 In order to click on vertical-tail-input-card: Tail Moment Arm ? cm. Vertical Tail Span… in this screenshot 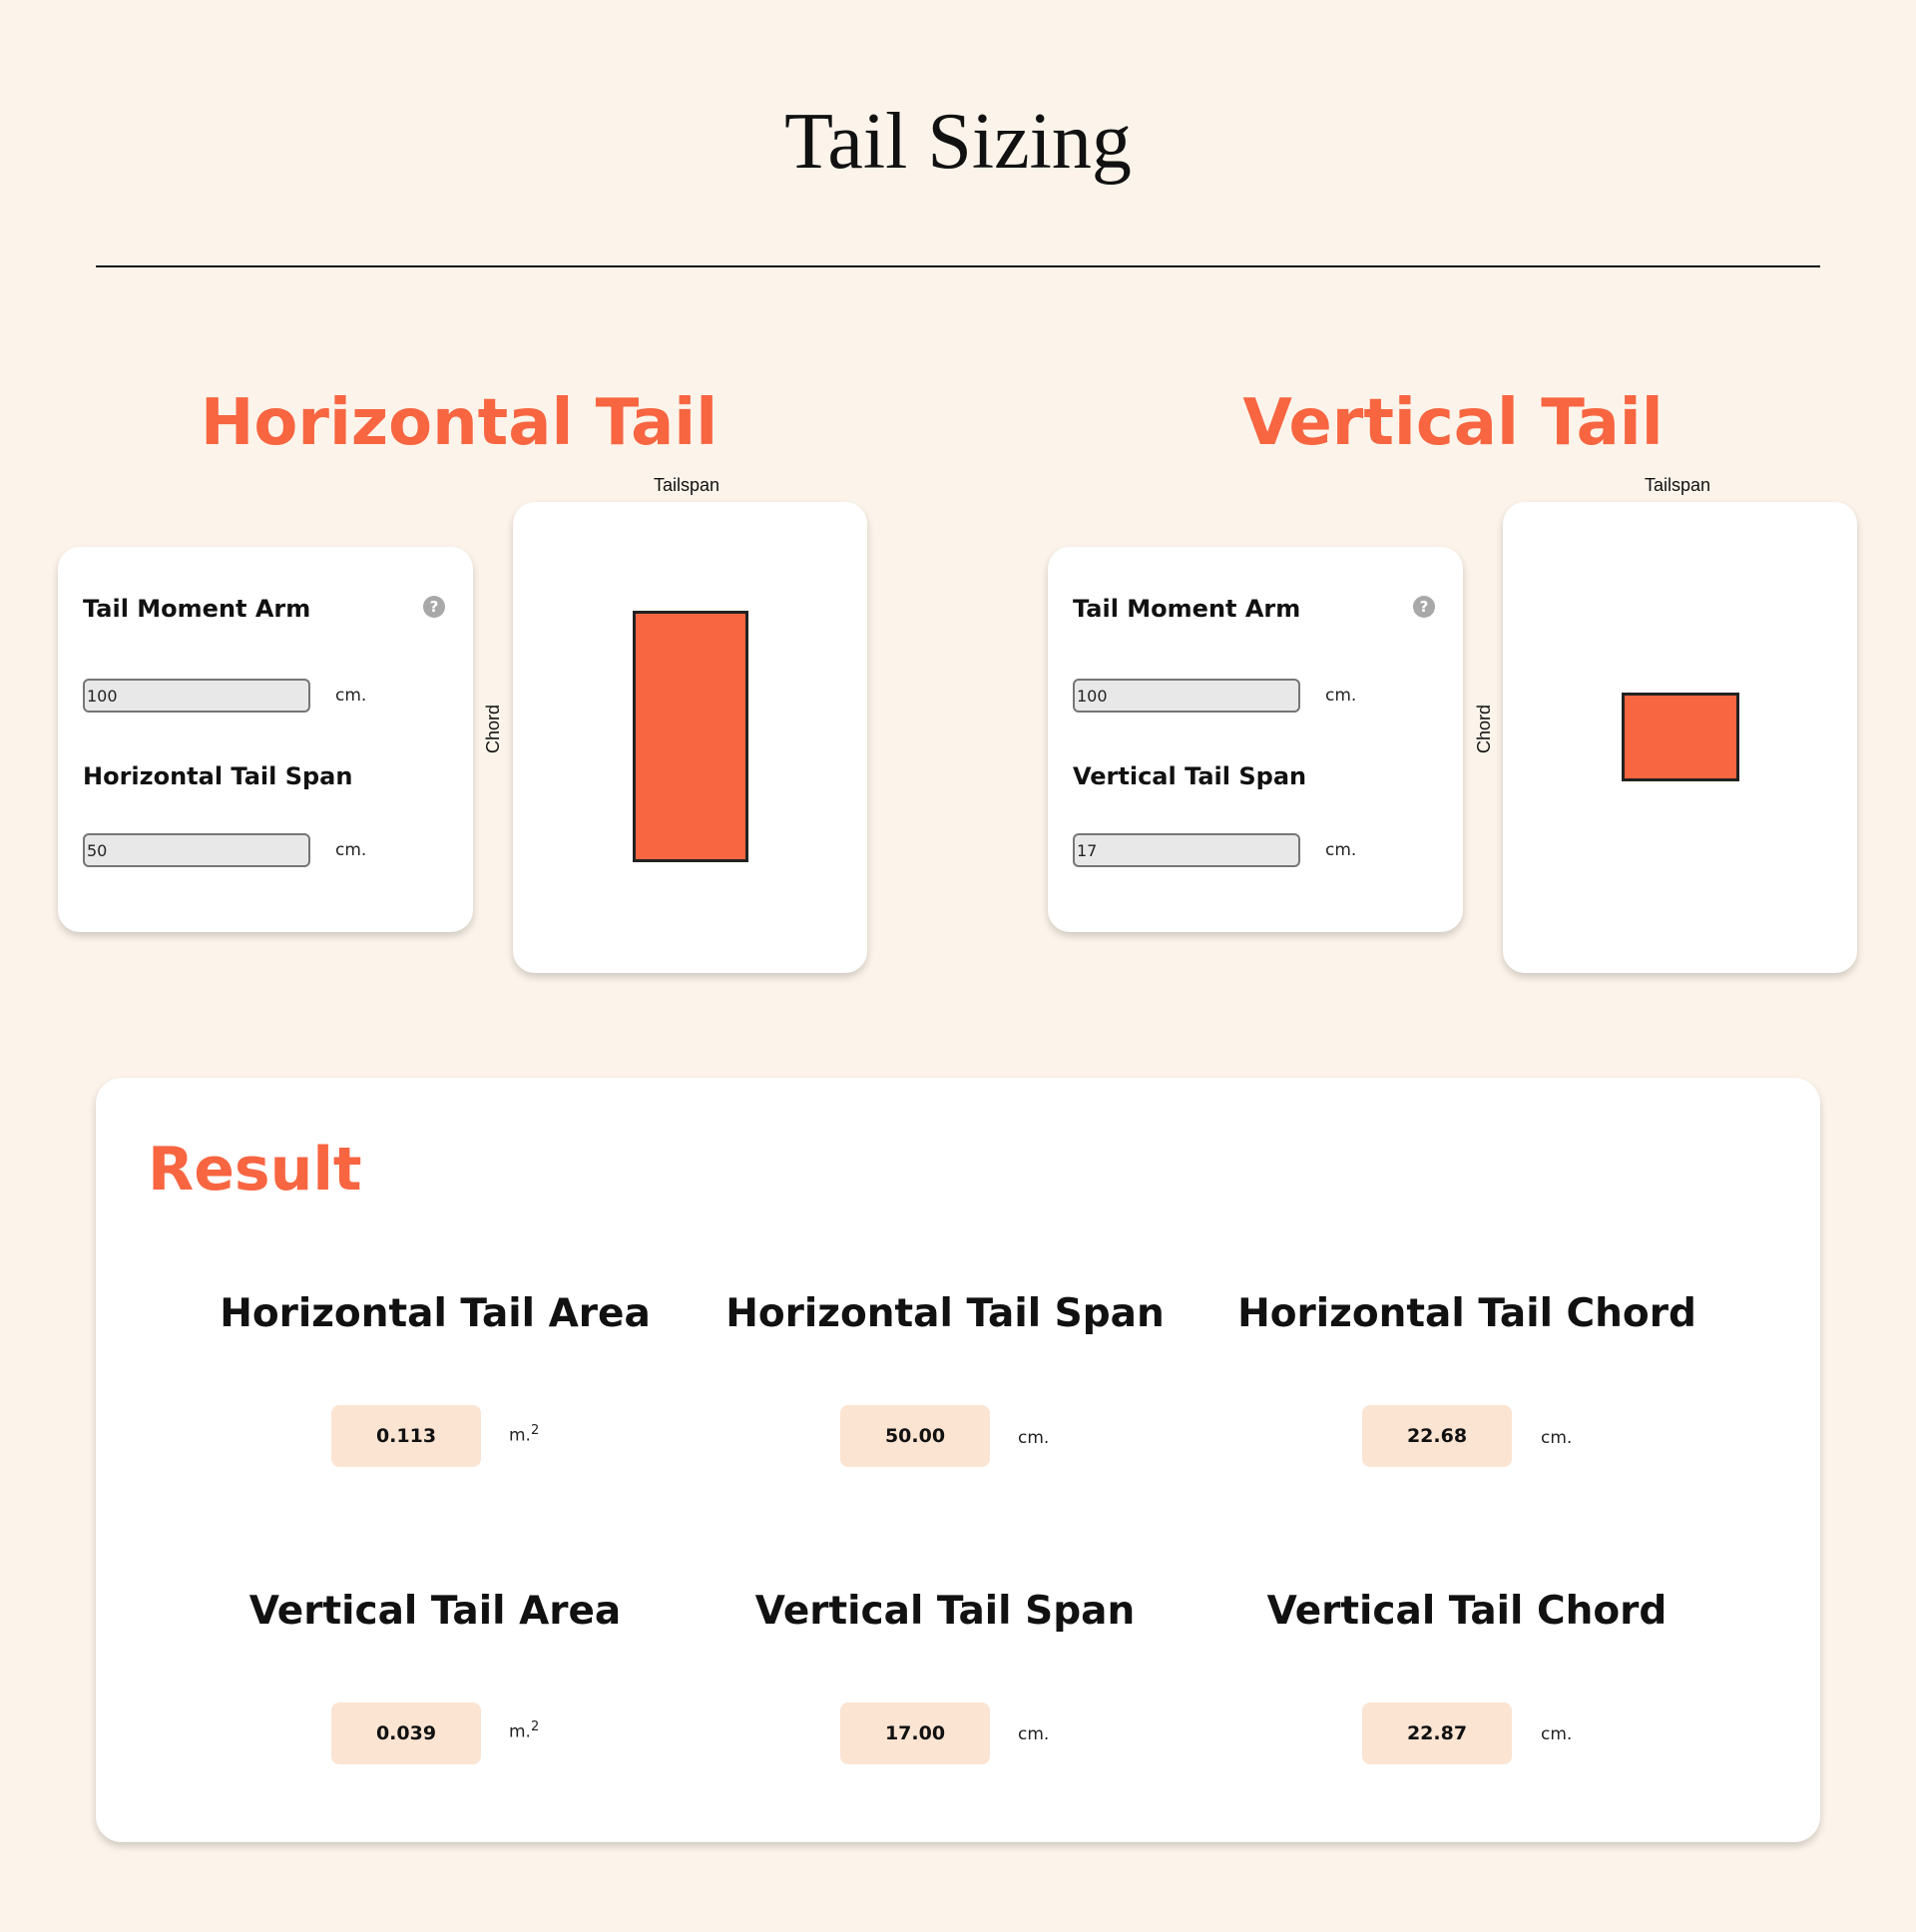, I will do `click(1255, 739)`.